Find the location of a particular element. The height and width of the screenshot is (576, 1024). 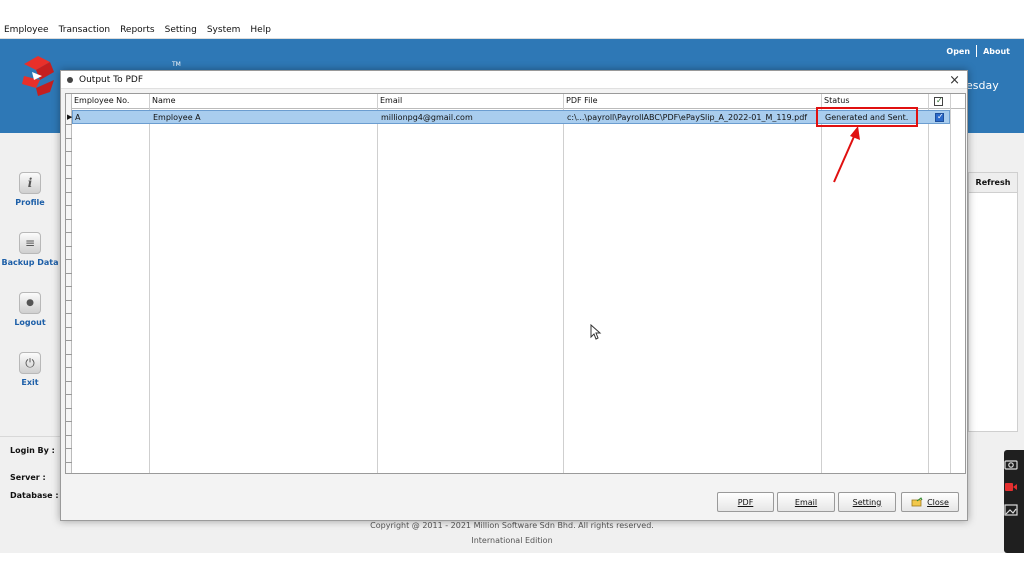

nav-logout: ● Logout is located at coordinates (30, 309).